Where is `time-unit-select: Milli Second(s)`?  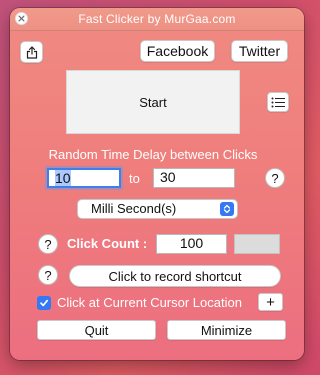 time-unit-select: Milli Second(s) is located at coordinates (157, 209).